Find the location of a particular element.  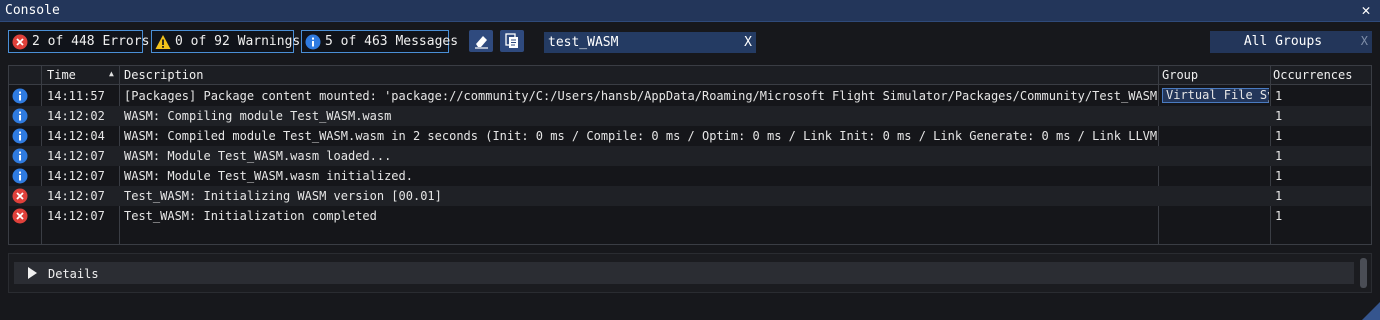

errors-filter-label: 2 of 448 Errors is located at coordinates (91, 41).